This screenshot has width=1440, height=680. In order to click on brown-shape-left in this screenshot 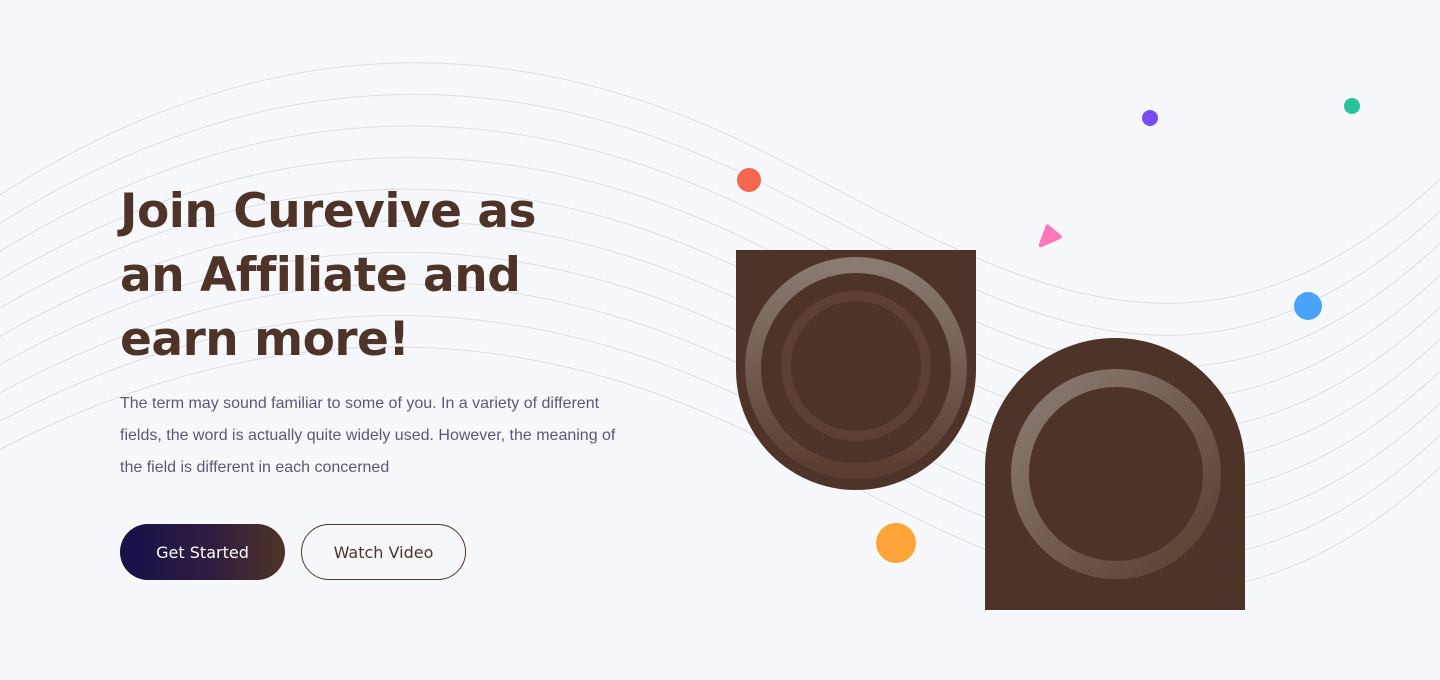, I will do `click(856, 370)`.